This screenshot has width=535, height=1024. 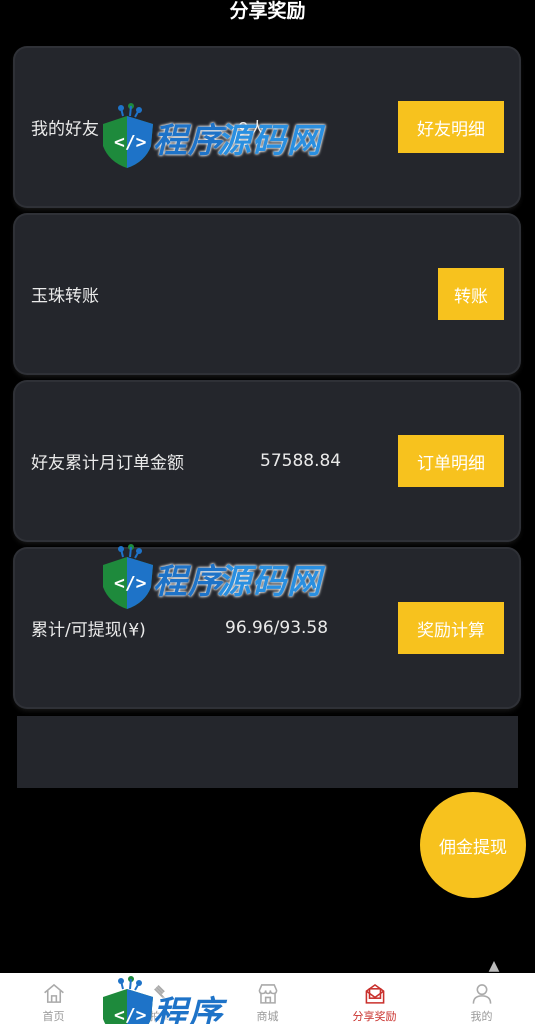 I want to click on order-details-button: 订单明细, so click(x=451, y=461).